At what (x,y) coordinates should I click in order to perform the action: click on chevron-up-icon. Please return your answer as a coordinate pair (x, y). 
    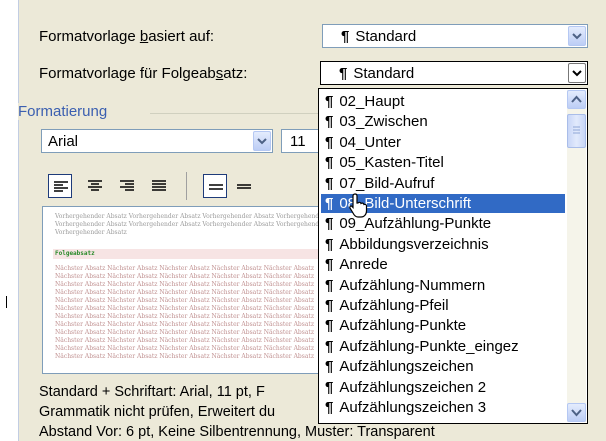
    Looking at the image, I should click on (576, 99).